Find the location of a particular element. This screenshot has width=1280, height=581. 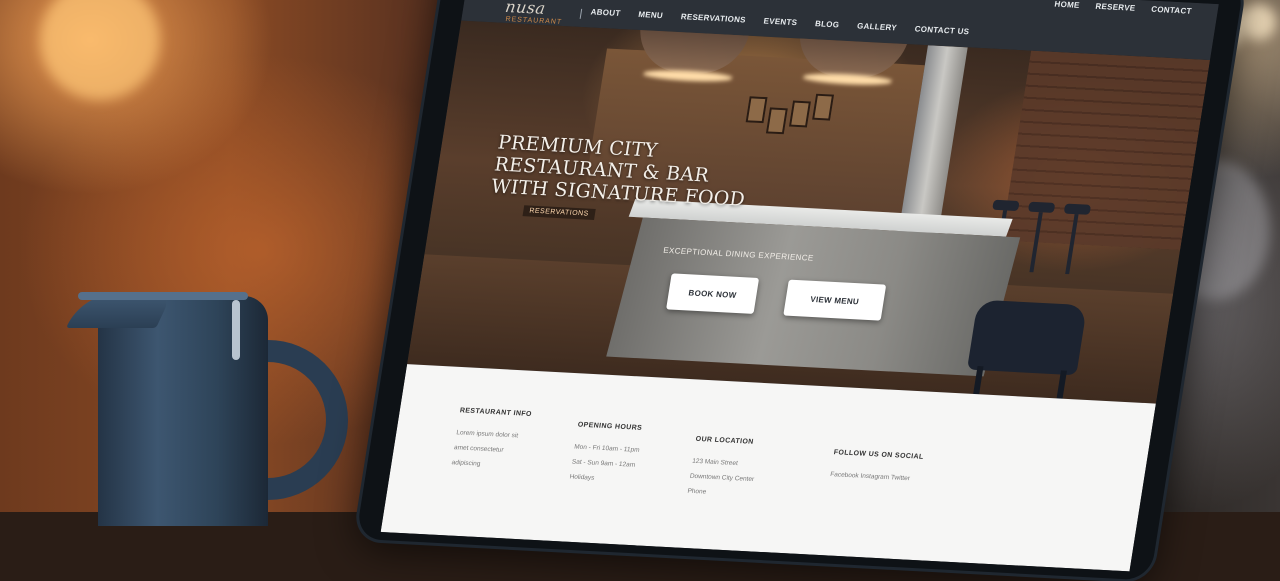

footer-text: Phone is located at coordinates (696, 491).